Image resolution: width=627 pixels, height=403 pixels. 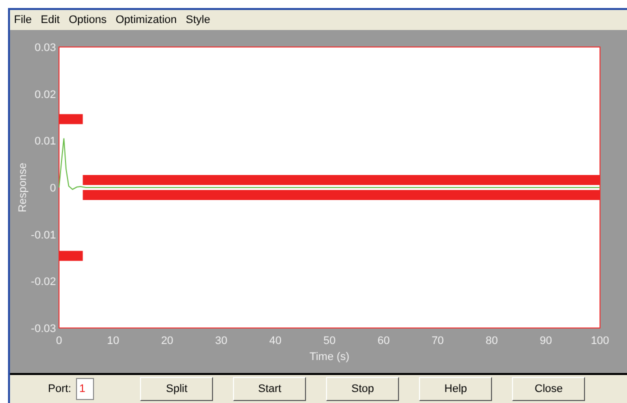 I want to click on x-tick-label: 80, so click(x=492, y=341).